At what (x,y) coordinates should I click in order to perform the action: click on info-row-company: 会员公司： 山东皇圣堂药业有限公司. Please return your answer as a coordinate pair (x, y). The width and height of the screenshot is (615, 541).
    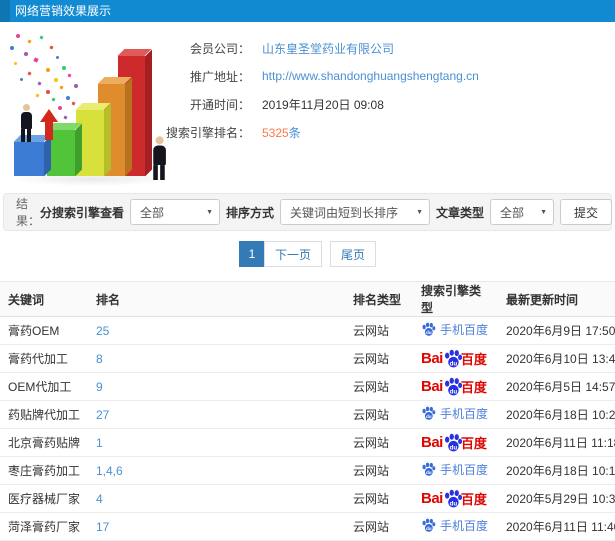
    Looking at the image, I should click on (386, 48).